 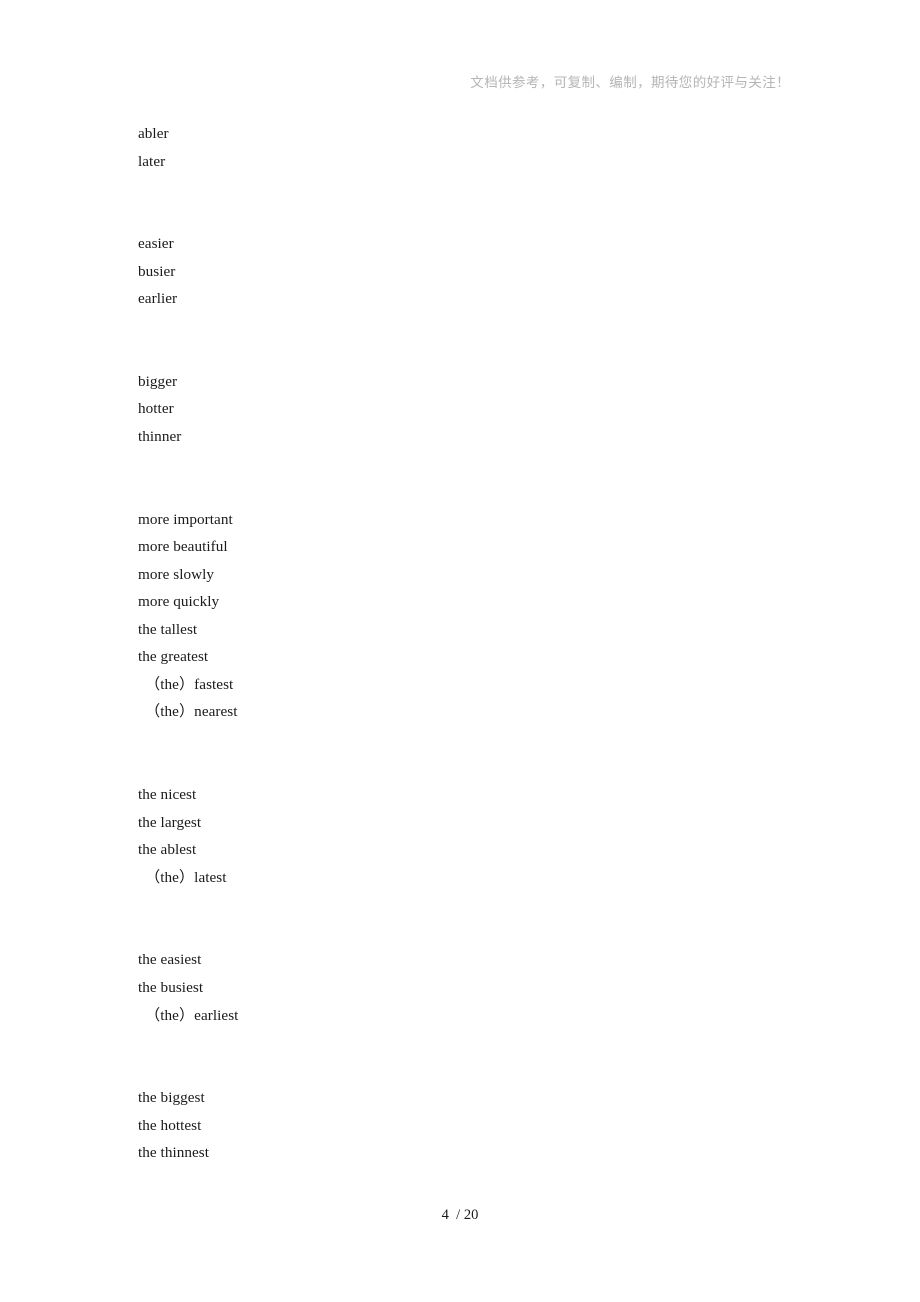 What do you see at coordinates (170, 822) in the screenshot?
I see `text-line: the largest` at bounding box center [170, 822].